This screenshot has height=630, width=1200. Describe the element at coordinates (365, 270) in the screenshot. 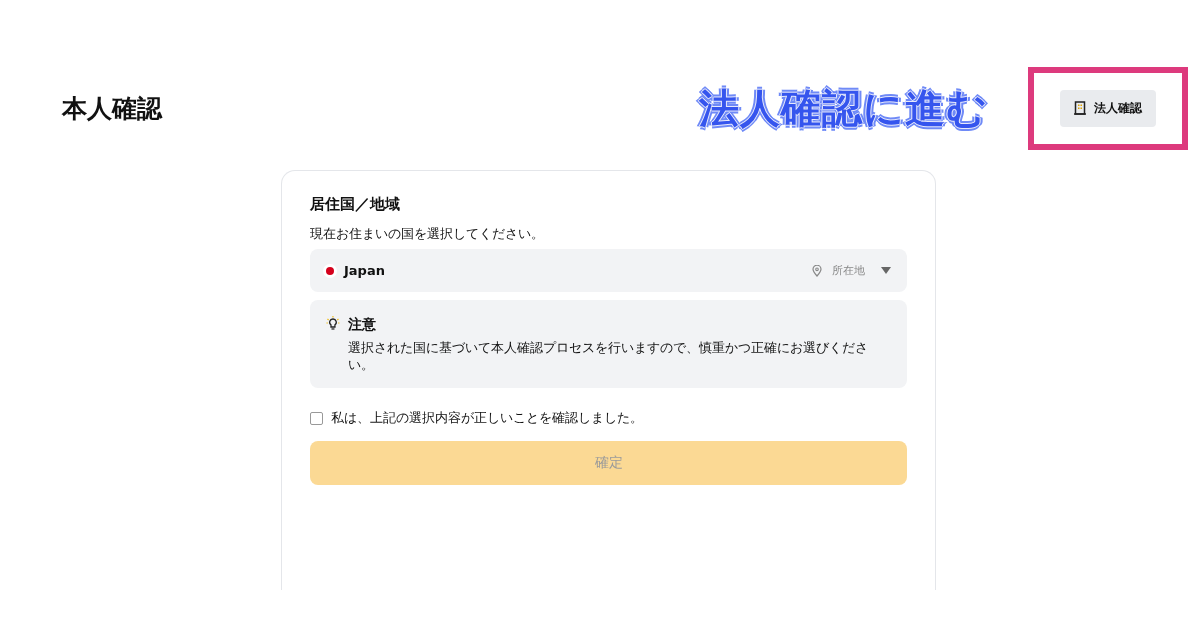

I see `country-value: Japan` at that location.